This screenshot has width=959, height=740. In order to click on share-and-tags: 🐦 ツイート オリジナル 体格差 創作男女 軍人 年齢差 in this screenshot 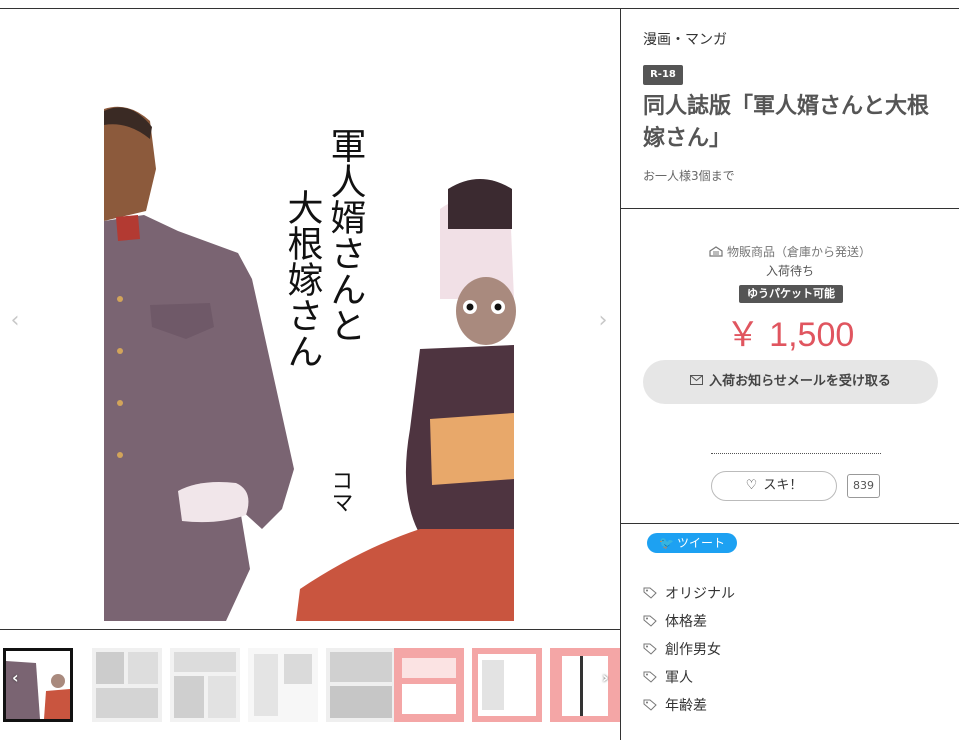, I will do `click(790, 632)`.